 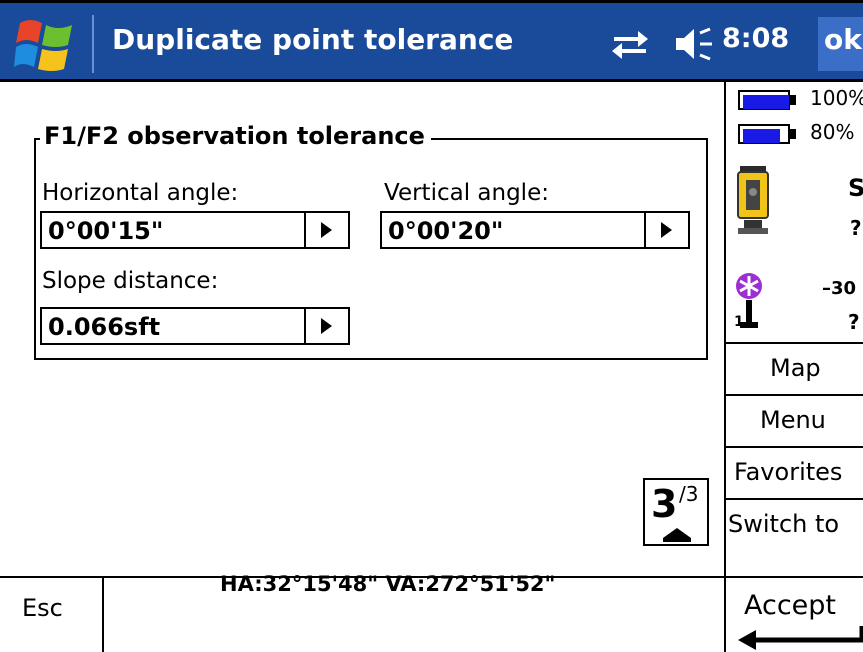 I want to click on vertical-angle-label: Vertical angle:, so click(x=466, y=193).